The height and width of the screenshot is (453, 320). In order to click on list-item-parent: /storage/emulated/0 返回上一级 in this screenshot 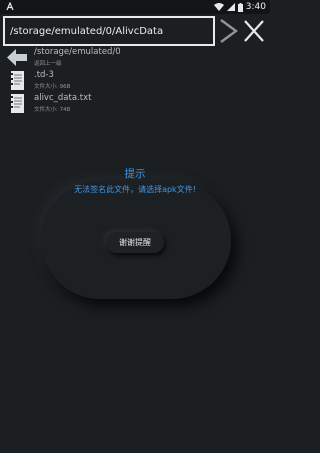, I will do `click(135, 57)`.